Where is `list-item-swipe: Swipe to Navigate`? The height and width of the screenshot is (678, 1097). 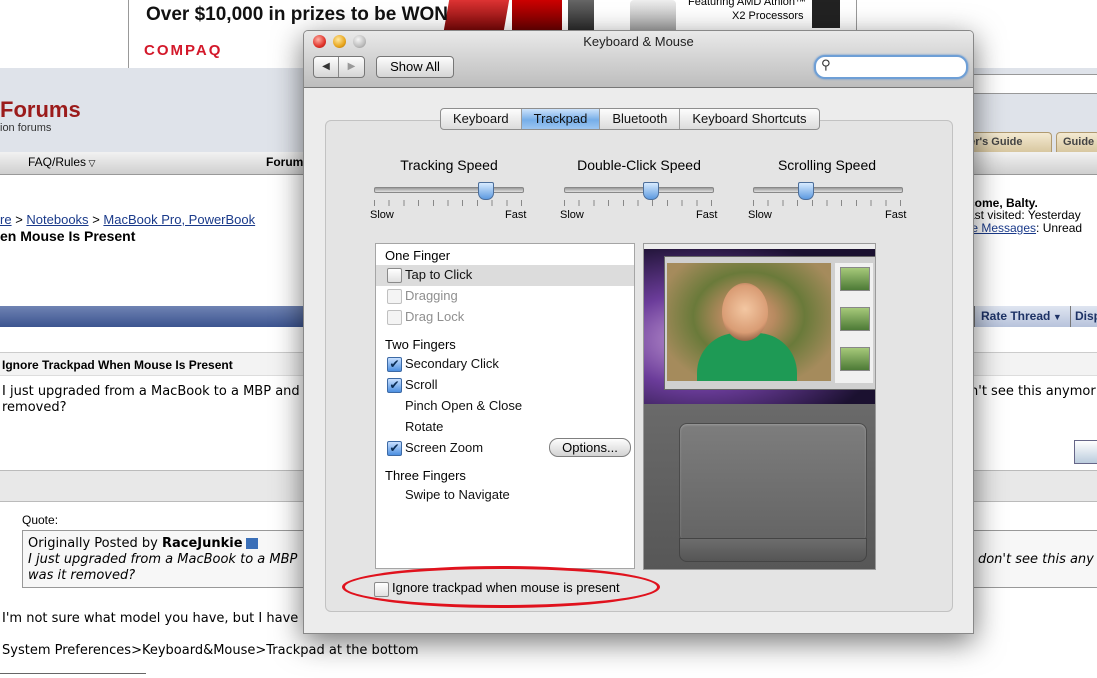
list-item-swipe: Swipe to Navigate is located at coordinates (505, 495).